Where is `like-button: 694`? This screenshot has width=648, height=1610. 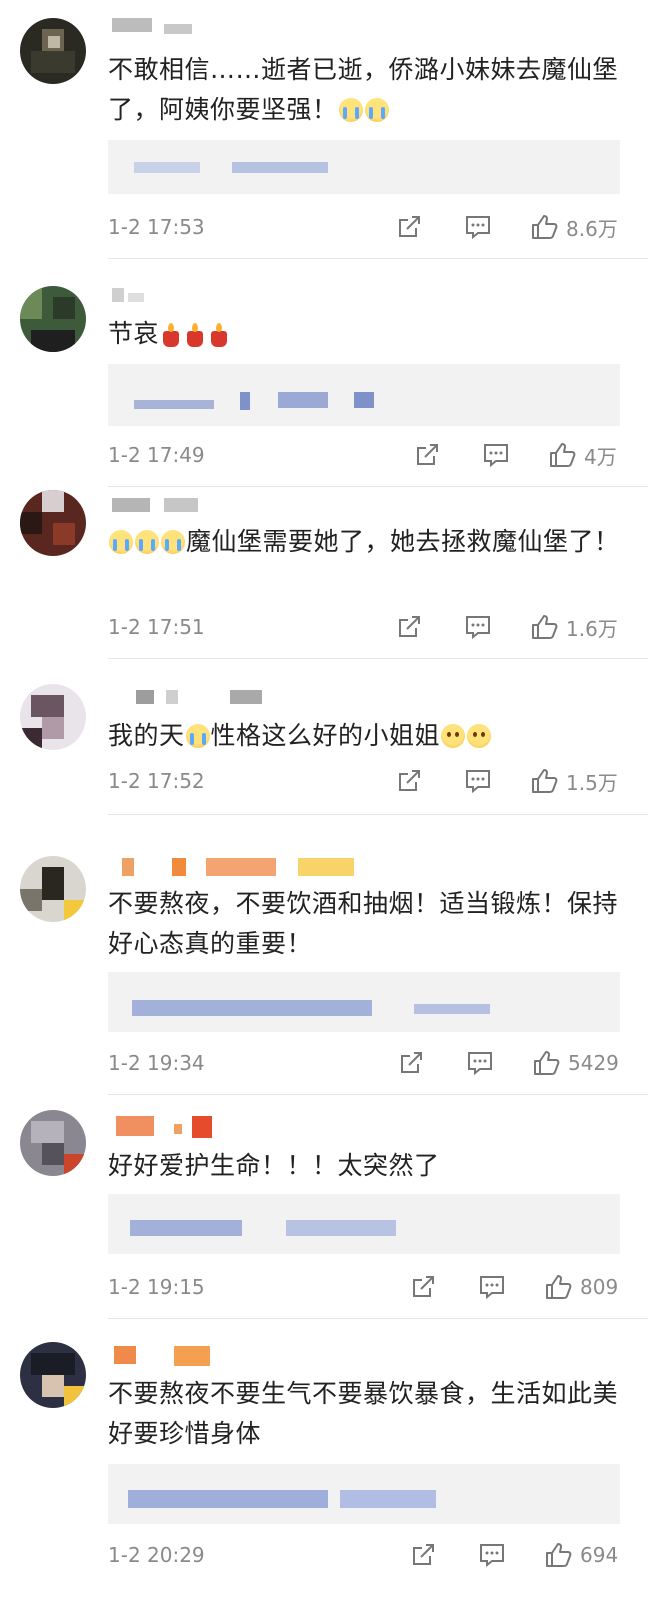
like-button: 694 is located at coordinates (581, 1555).